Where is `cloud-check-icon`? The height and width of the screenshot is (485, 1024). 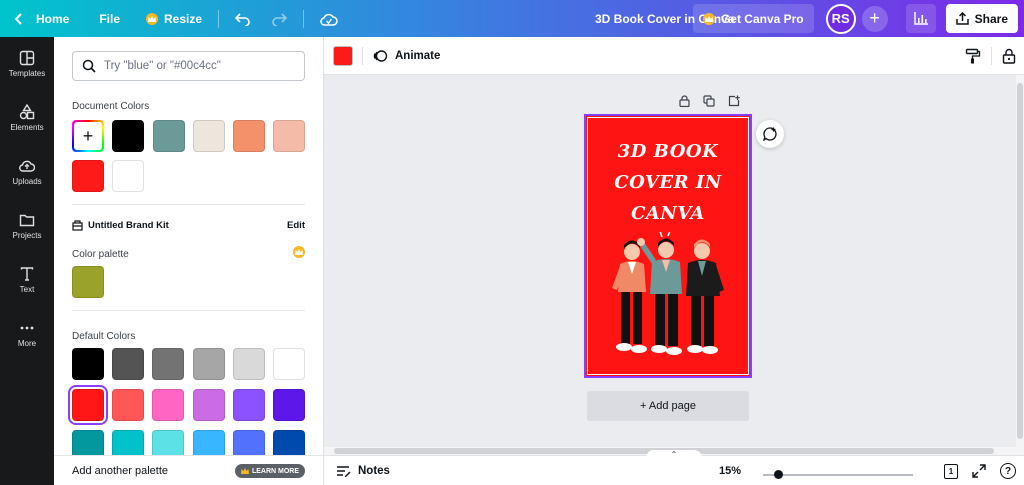
cloud-check-icon is located at coordinates (329, 19).